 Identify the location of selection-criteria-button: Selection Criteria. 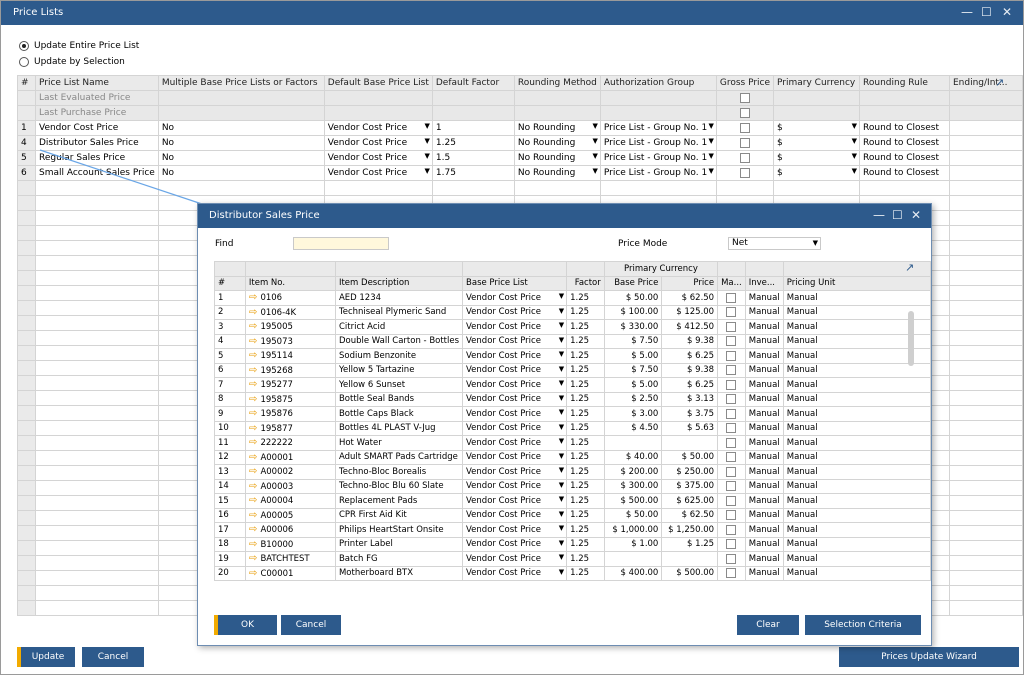
(863, 625).